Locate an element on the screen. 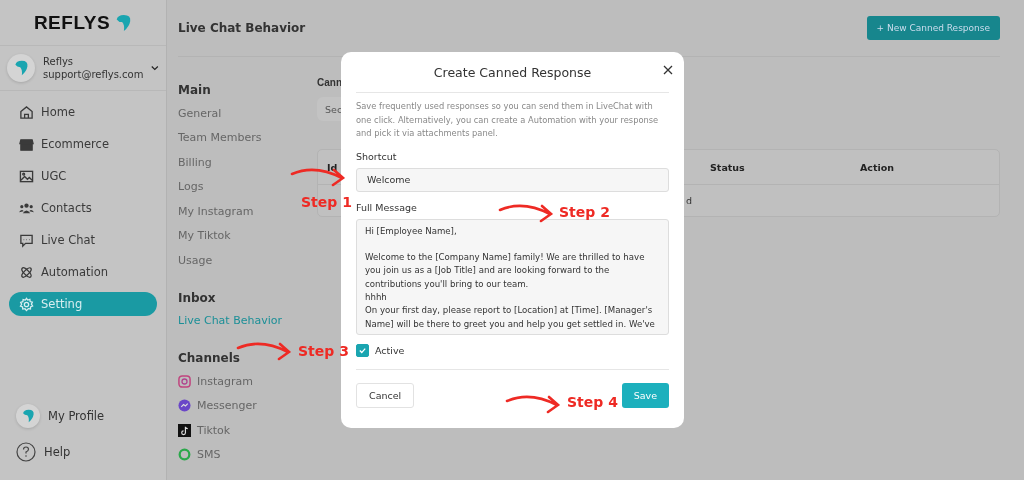  field-label: Full Message is located at coordinates (386, 207).